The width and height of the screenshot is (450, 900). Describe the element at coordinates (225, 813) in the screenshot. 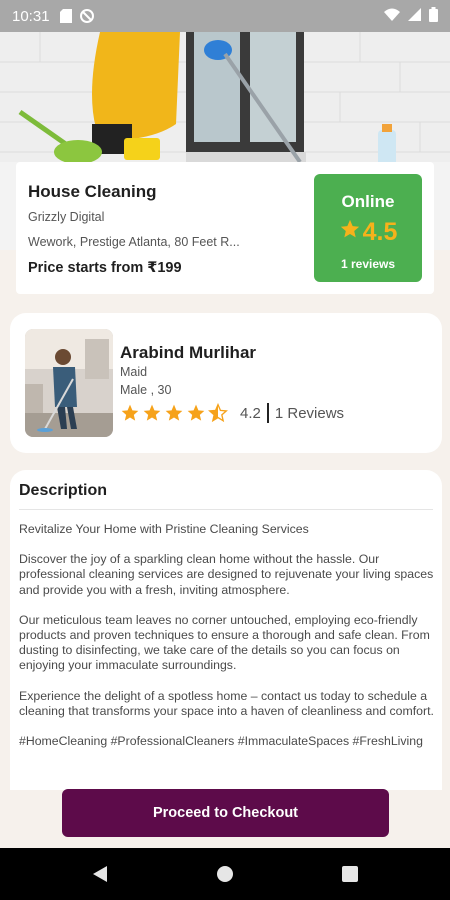

I see `proceed-to-checkout-button: Proceed to Checkout` at that location.